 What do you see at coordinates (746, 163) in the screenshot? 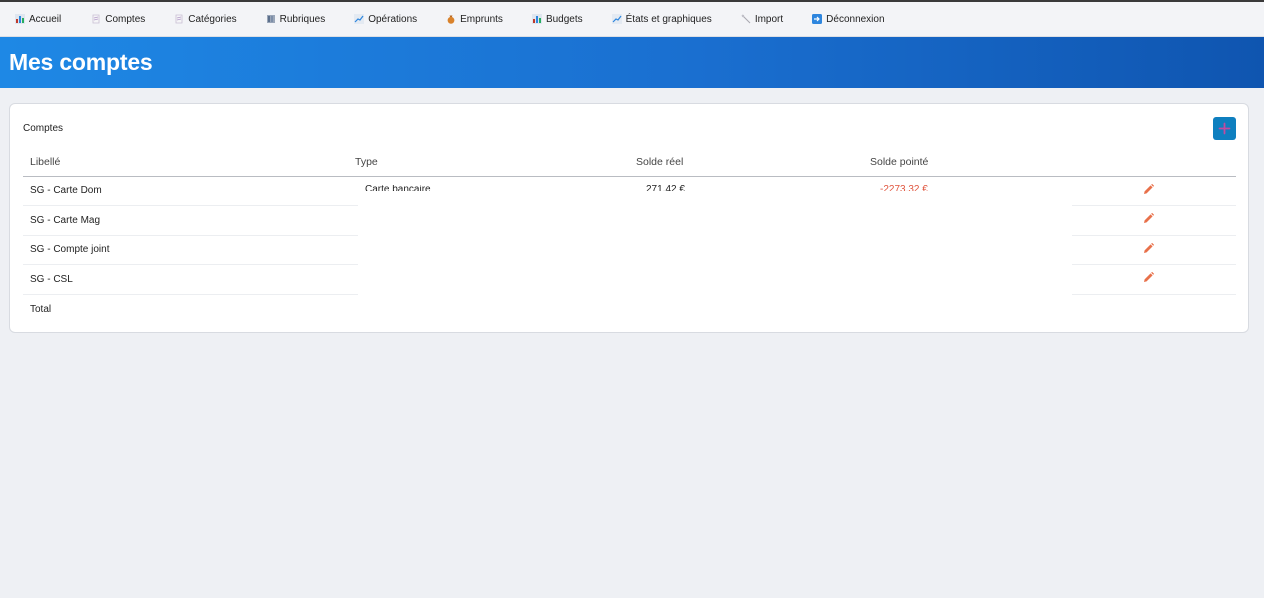
I see `column-header-solde-reel: Solde réel` at bounding box center [746, 163].